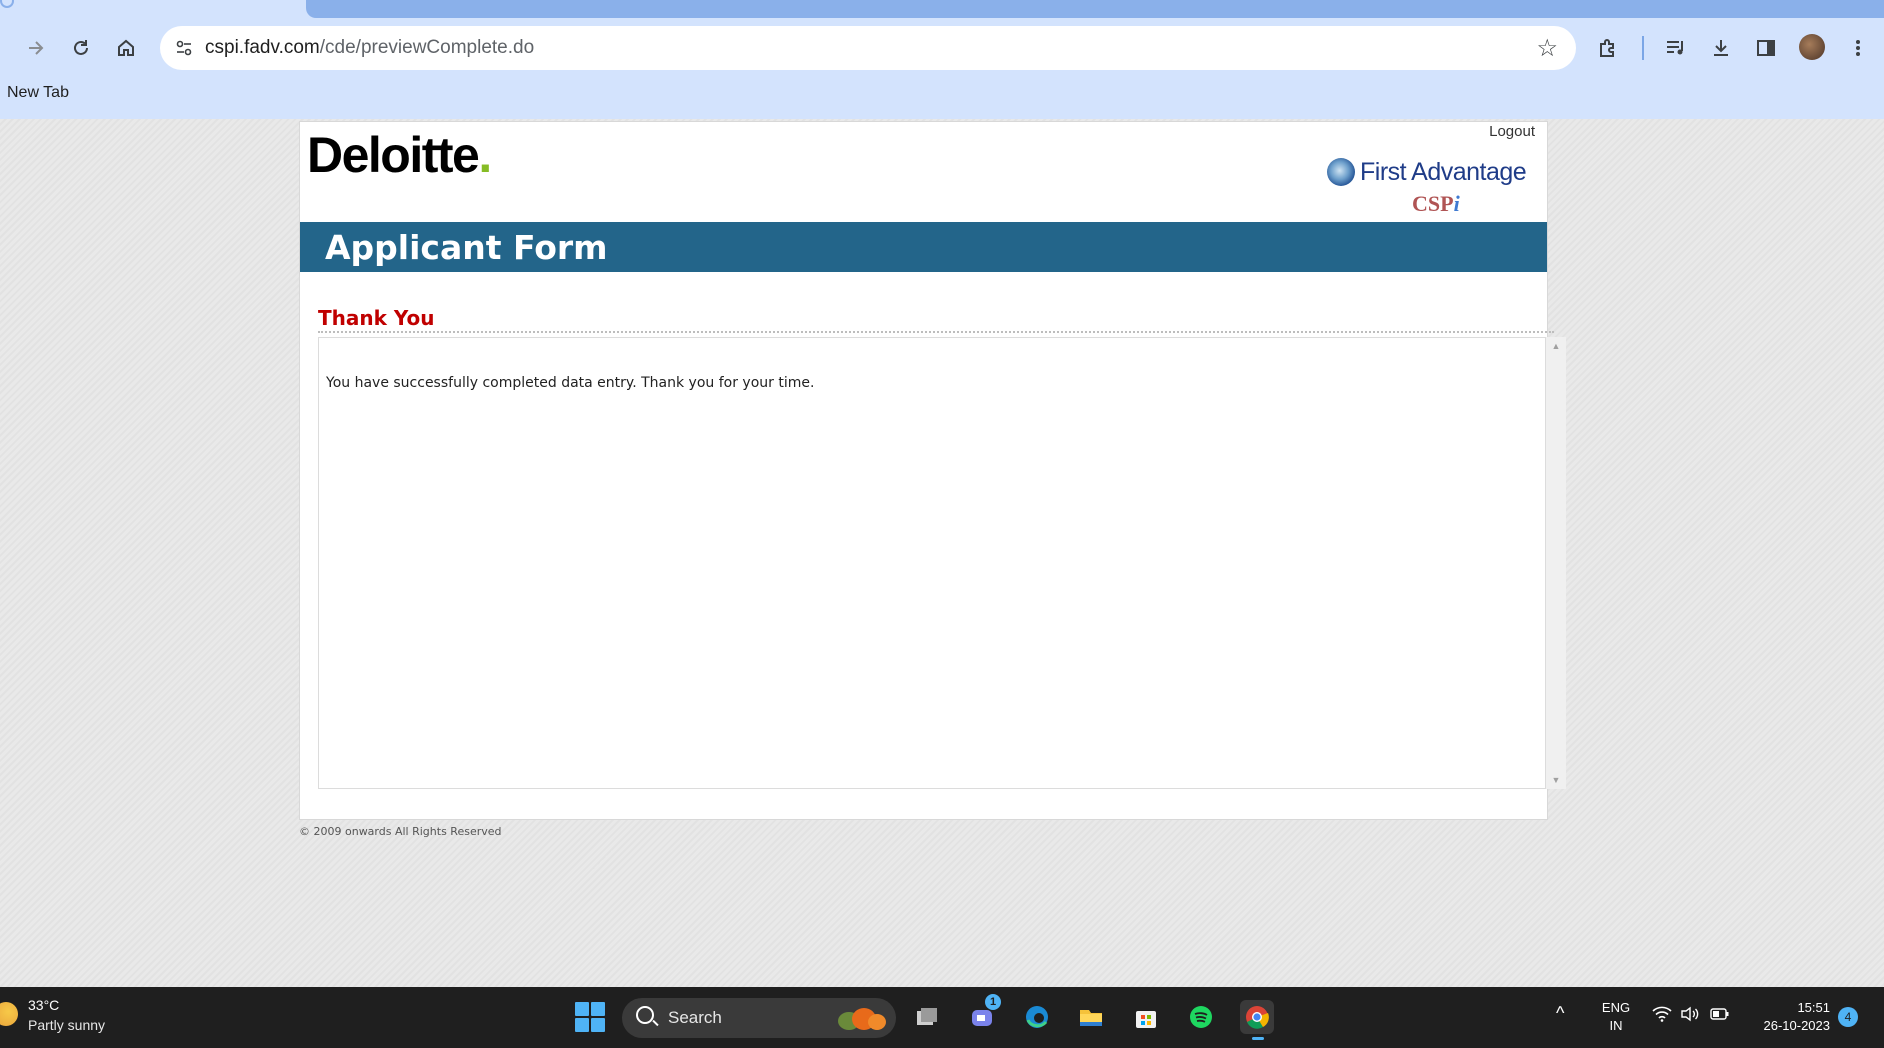 The height and width of the screenshot is (1048, 1884). I want to click on battery-icon, so click(1720, 1016).